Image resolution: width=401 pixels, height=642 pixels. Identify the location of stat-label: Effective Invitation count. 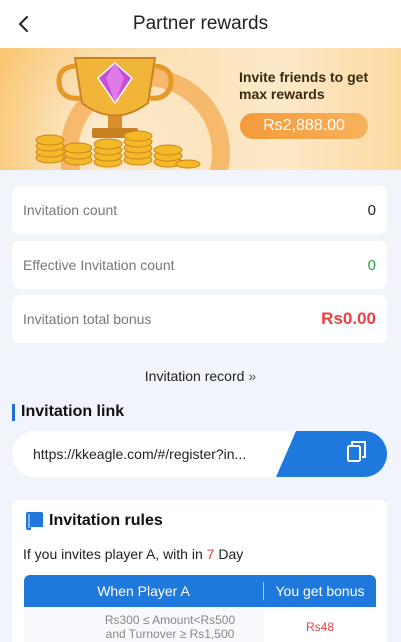
(99, 265).